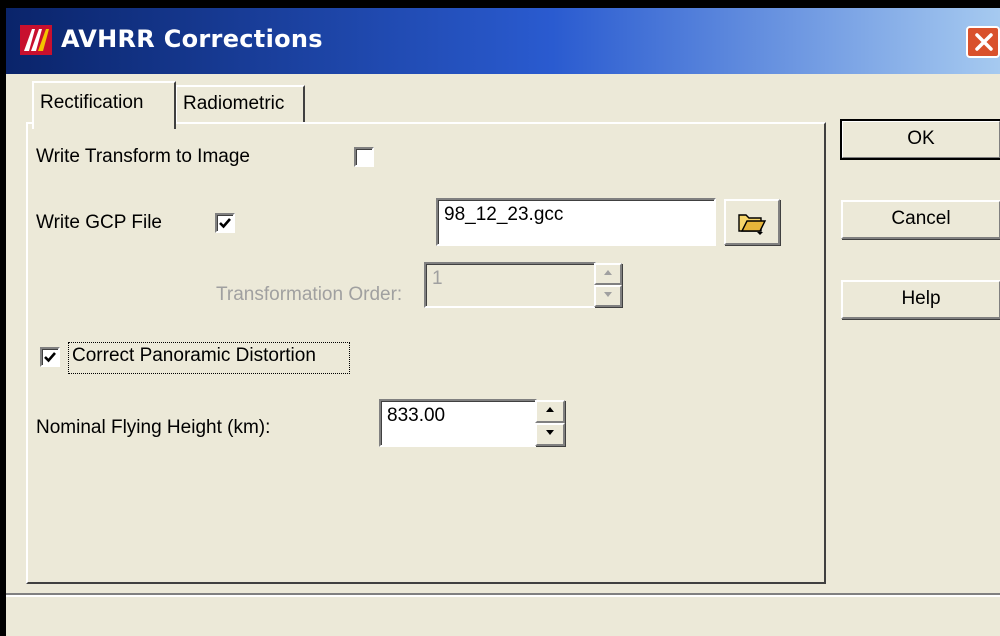  Describe the element at coordinates (504, 214) in the screenshot. I see `gcp-filename-value: 98_12_23.gcc` at that location.